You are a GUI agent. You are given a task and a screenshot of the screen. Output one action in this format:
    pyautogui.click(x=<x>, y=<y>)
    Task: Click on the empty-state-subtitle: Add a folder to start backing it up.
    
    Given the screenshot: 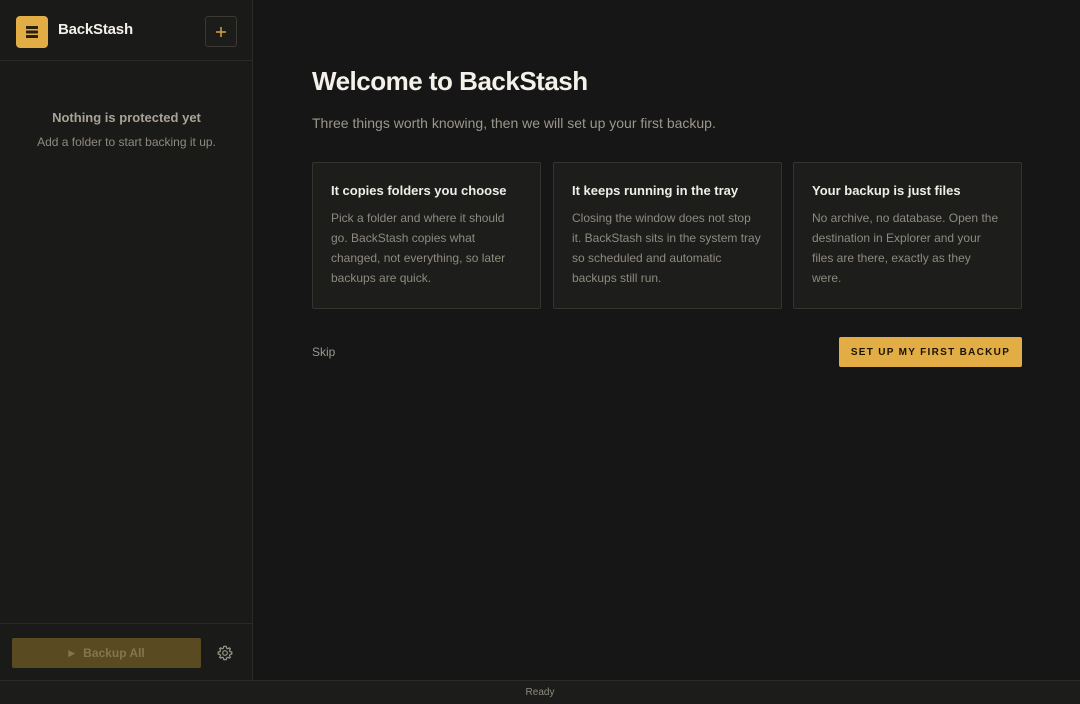 What is the action you would take?
    pyautogui.click(x=126, y=142)
    